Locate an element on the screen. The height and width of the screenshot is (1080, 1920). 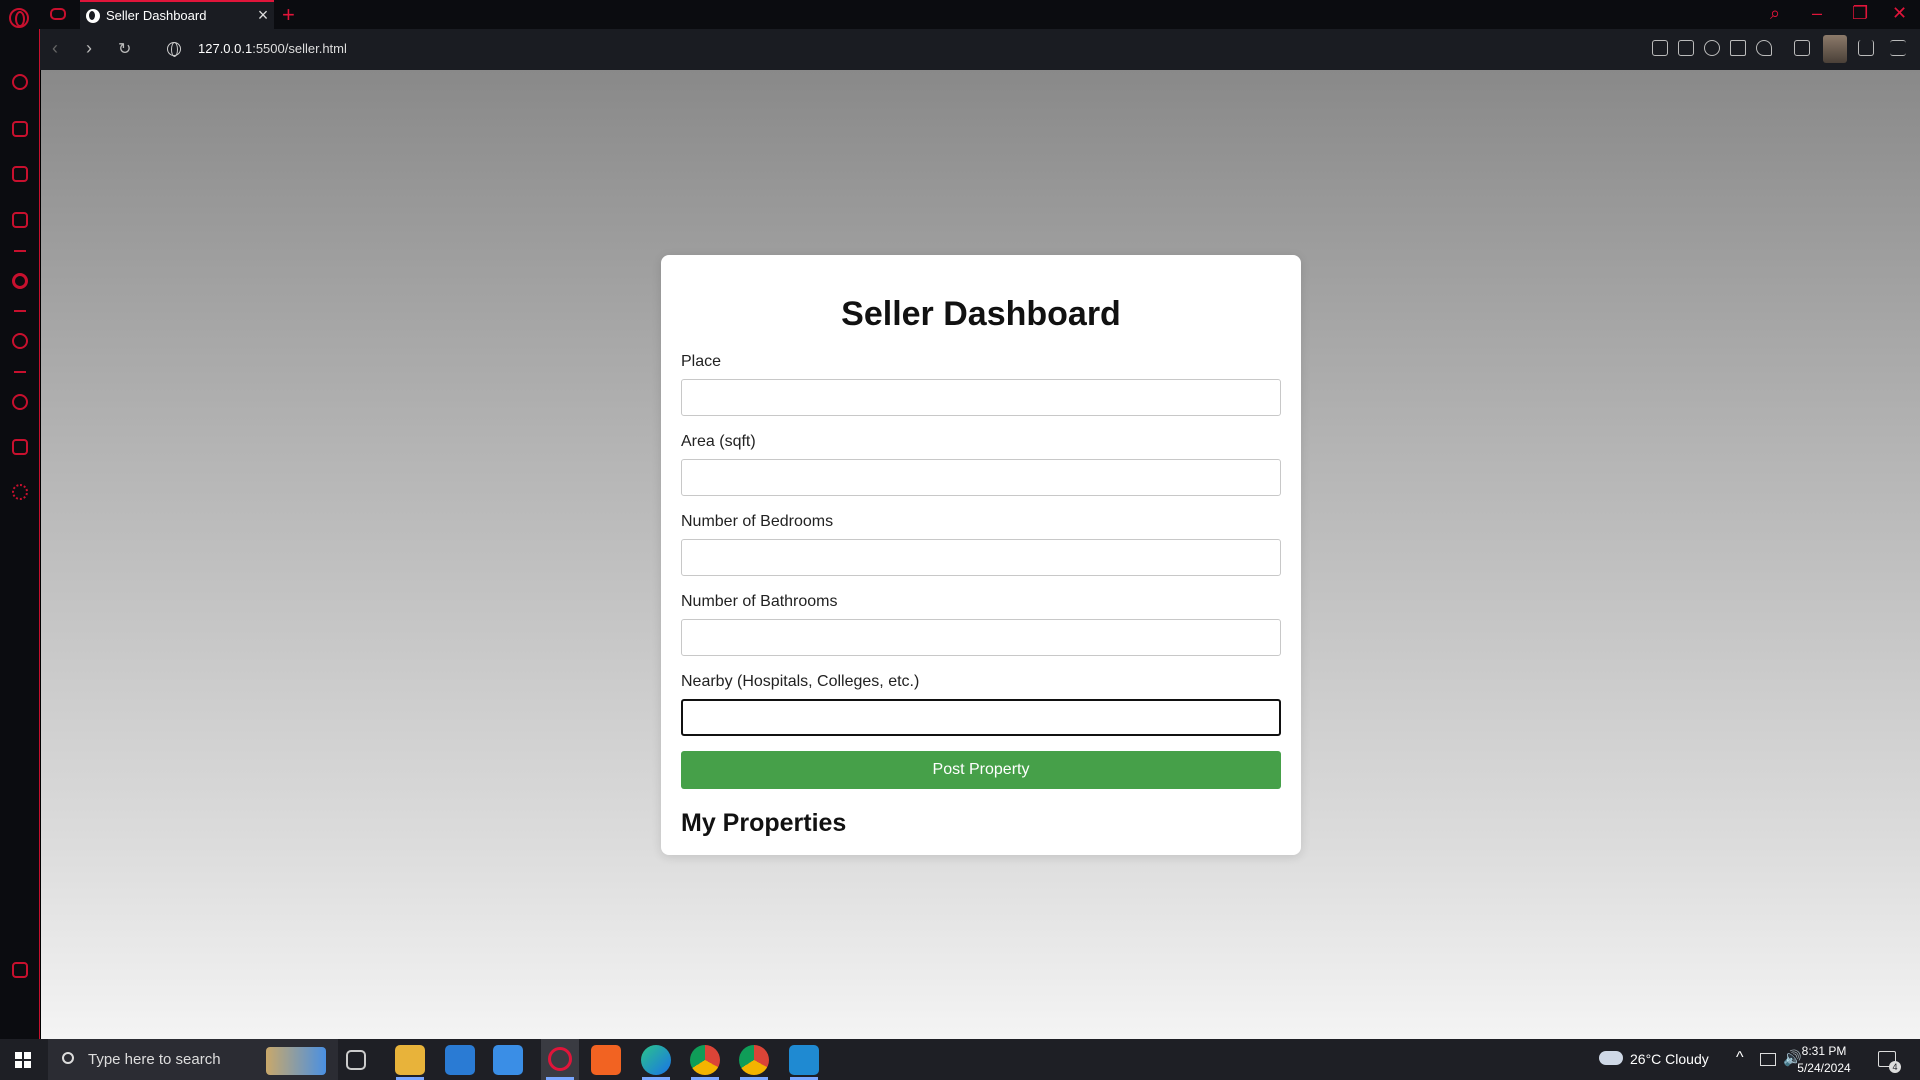
camera-icon is located at coordinates (1686, 48).